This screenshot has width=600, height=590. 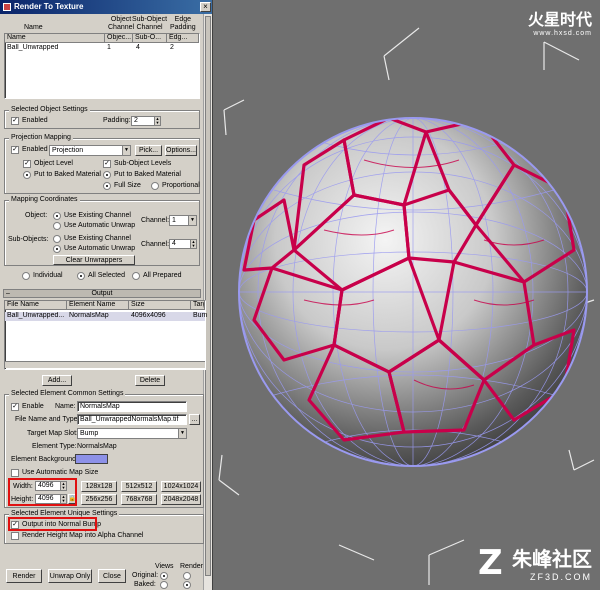 What do you see at coordinates (160, 305) in the screenshot?
I see `col-size: Size` at bounding box center [160, 305].